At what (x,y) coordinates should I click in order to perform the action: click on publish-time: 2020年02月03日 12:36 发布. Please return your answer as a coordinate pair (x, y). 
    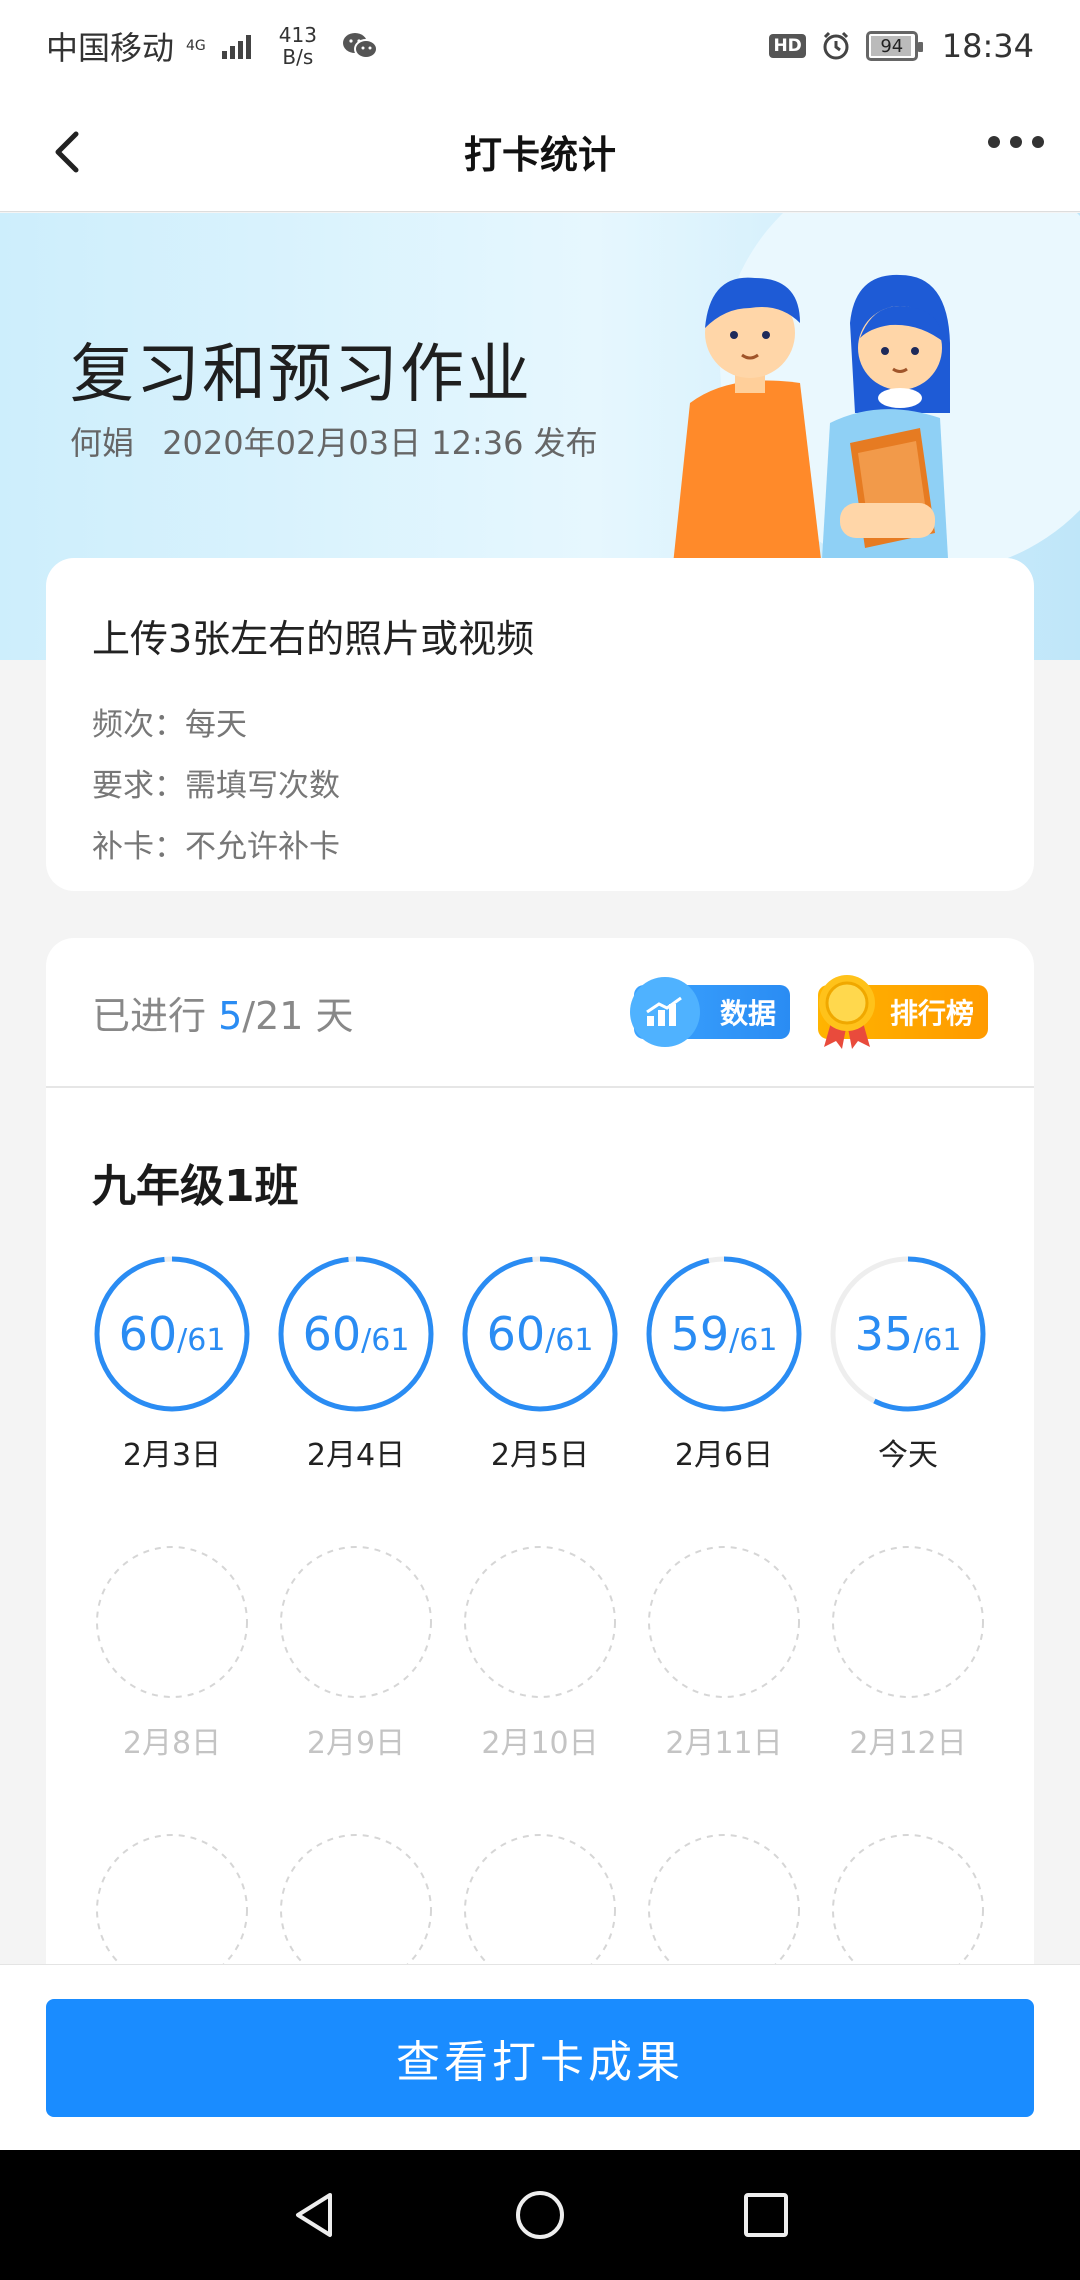
    Looking at the image, I should click on (380, 443).